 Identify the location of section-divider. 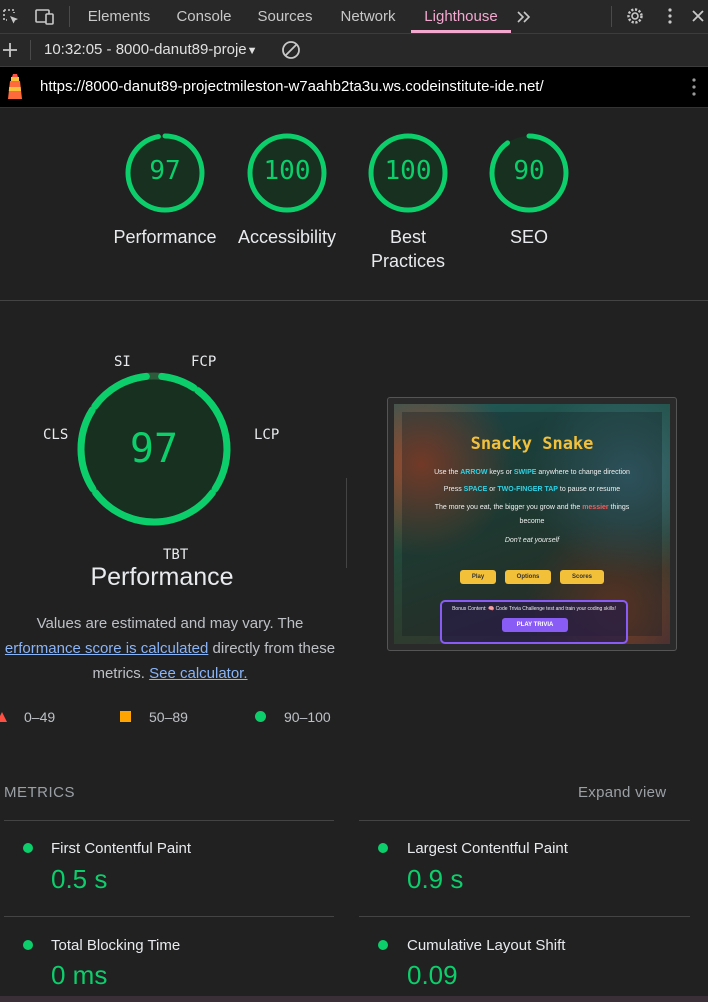
(354, 300).